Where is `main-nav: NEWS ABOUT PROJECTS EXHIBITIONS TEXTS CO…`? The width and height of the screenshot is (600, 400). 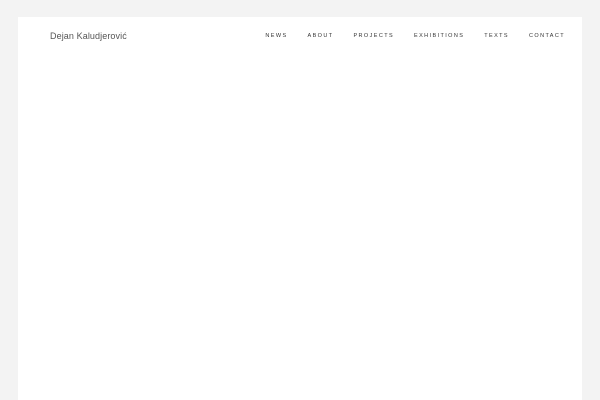
main-nav: NEWS ABOUT PROJECTS EXHIBITIONS TEXTS CO… is located at coordinates (415, 36).